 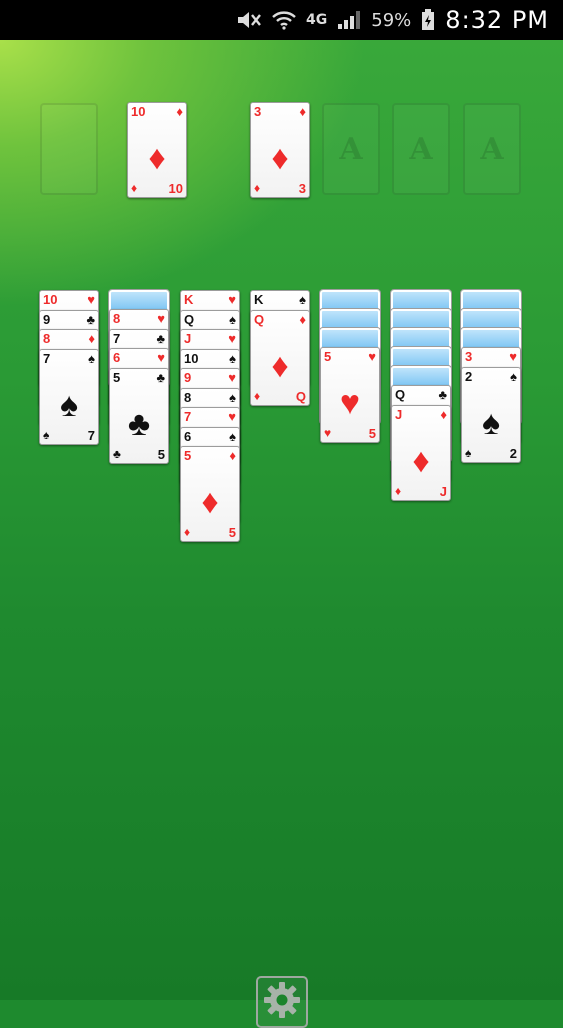 I want to click on tableau-card: 5 ♥ ♥ ♥ 5, so click(x=350, y=395).